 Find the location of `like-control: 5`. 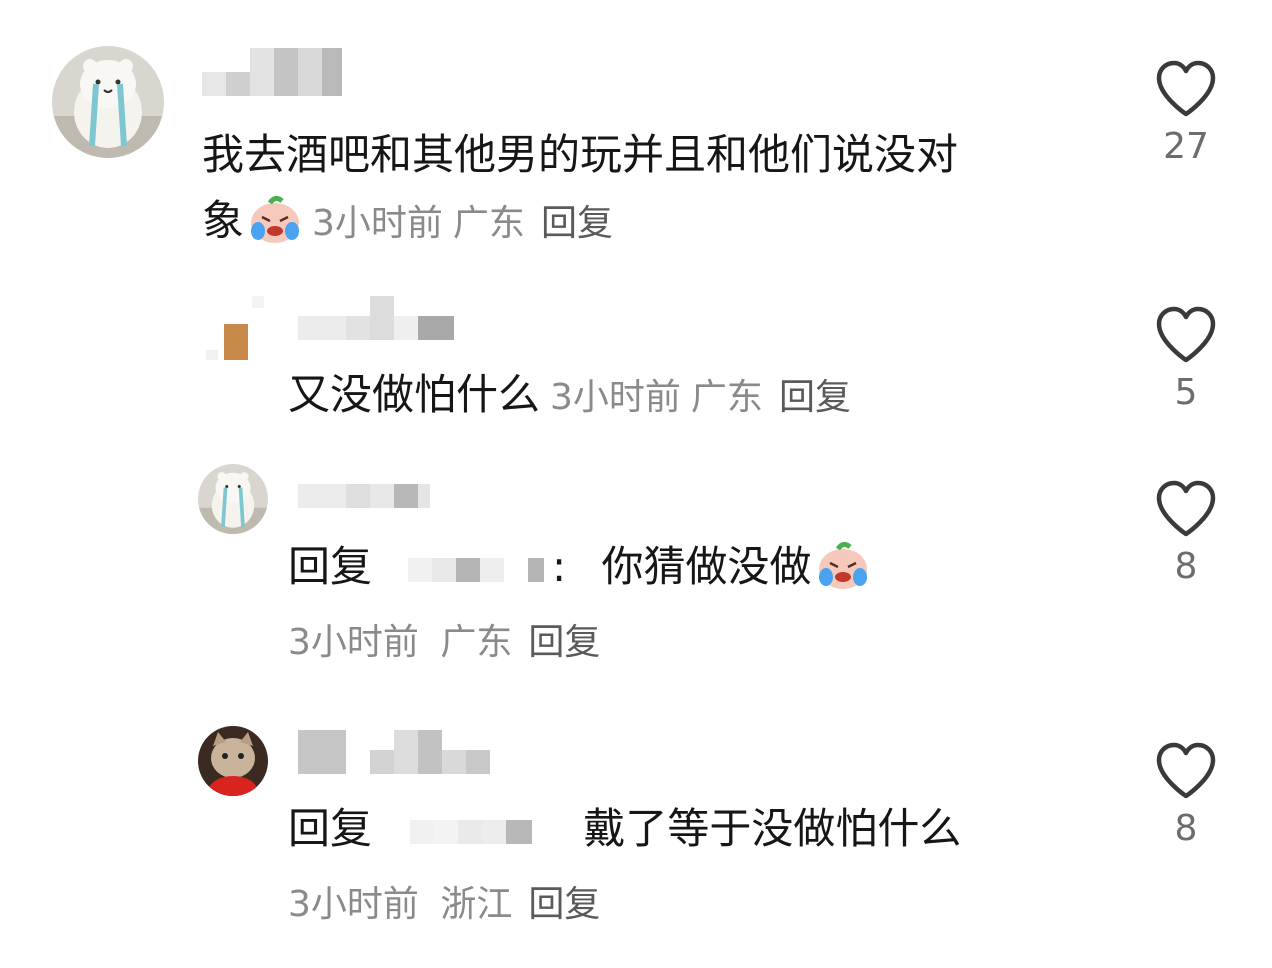

like-control: 5 is located at coordinates (1186, 359).